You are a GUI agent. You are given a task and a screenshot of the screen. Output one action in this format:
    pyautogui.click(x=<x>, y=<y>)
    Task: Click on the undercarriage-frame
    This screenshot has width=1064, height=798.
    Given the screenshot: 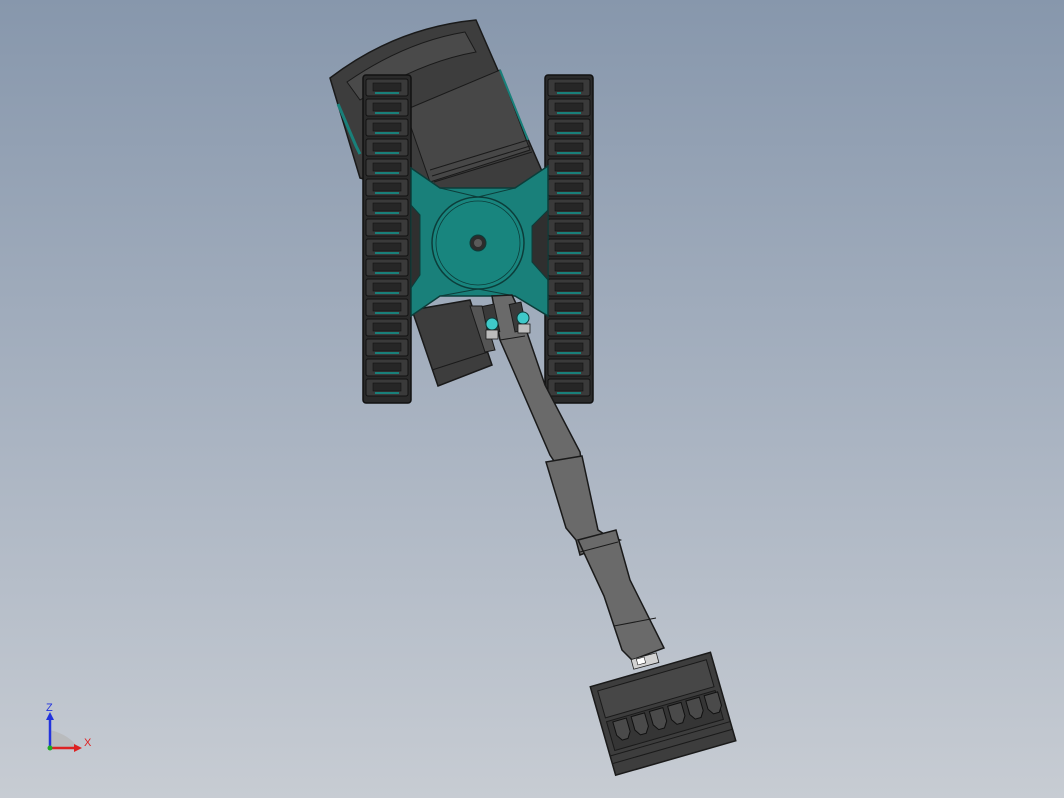 What is the action you would take?
    pyautogui.click(x=479, y=241)
    